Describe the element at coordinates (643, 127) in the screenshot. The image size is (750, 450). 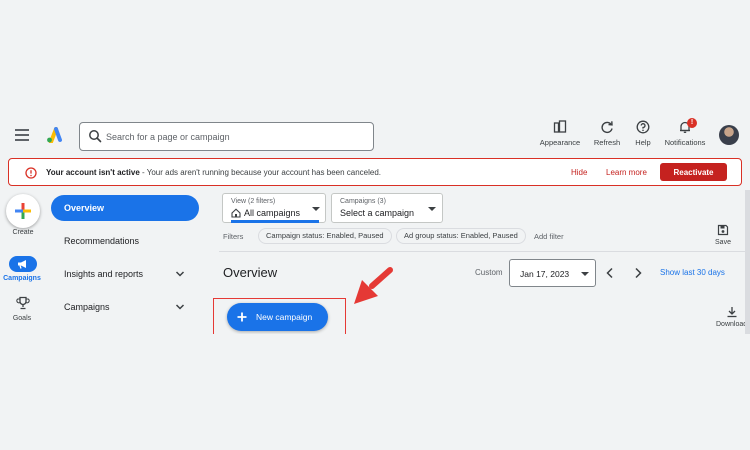
I see `help-icon` at that location.